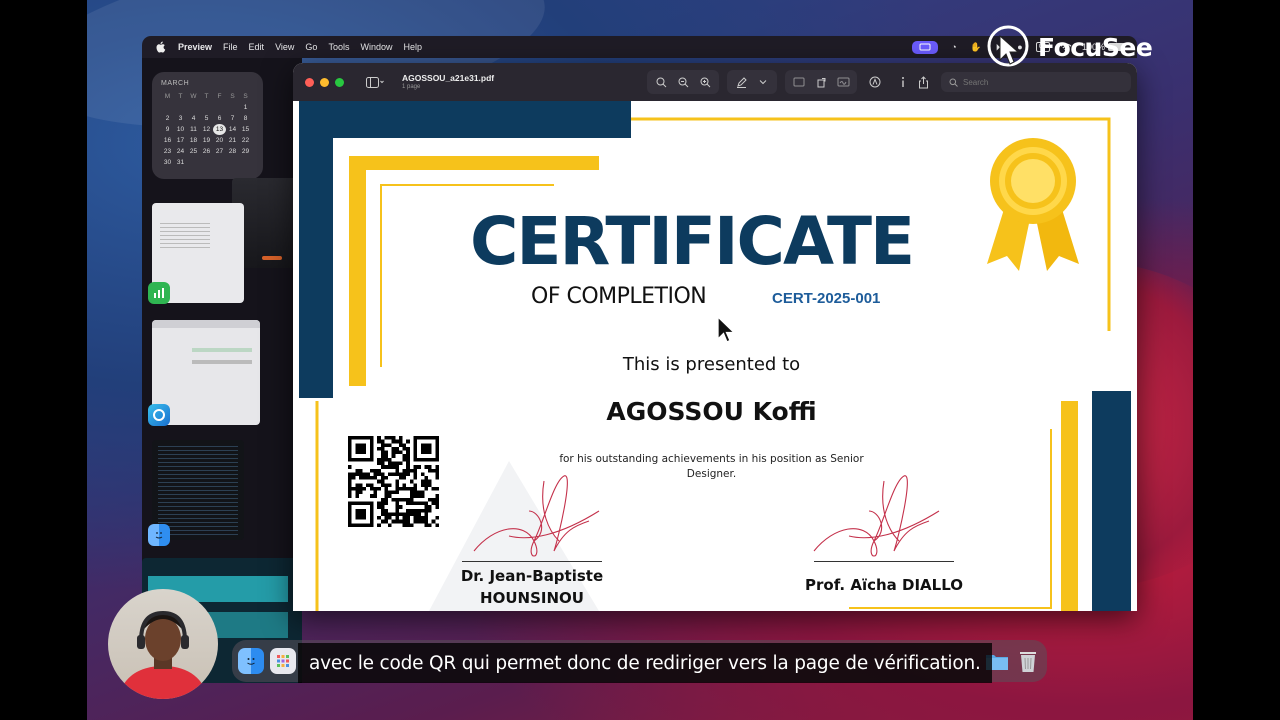 Image resolution: width=1280 pixels, height=720 pixels. What do you see at coordinates (448, 78) in the screenshot?
I see `document-filename: AGOSSOU_a21e31.pdf` at bounding box center [448, 78].